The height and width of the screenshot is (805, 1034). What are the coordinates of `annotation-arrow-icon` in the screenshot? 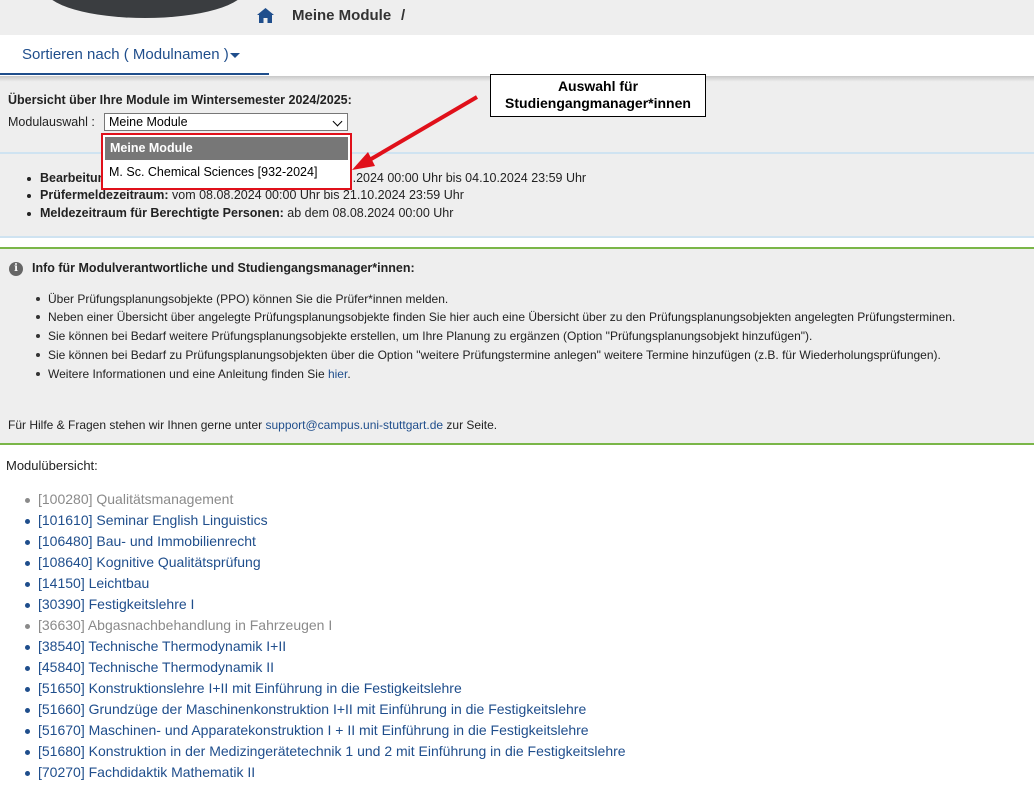 It's located at (415, 132).